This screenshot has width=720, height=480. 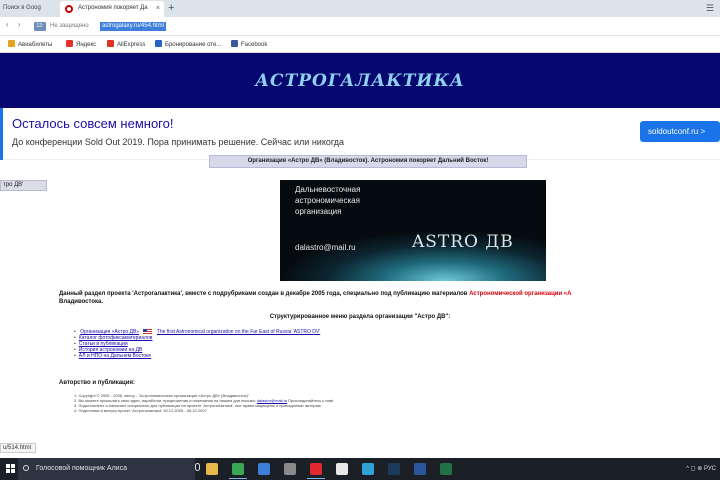 I want to click on status-url: u/514.html, so click(x=18, y=448).